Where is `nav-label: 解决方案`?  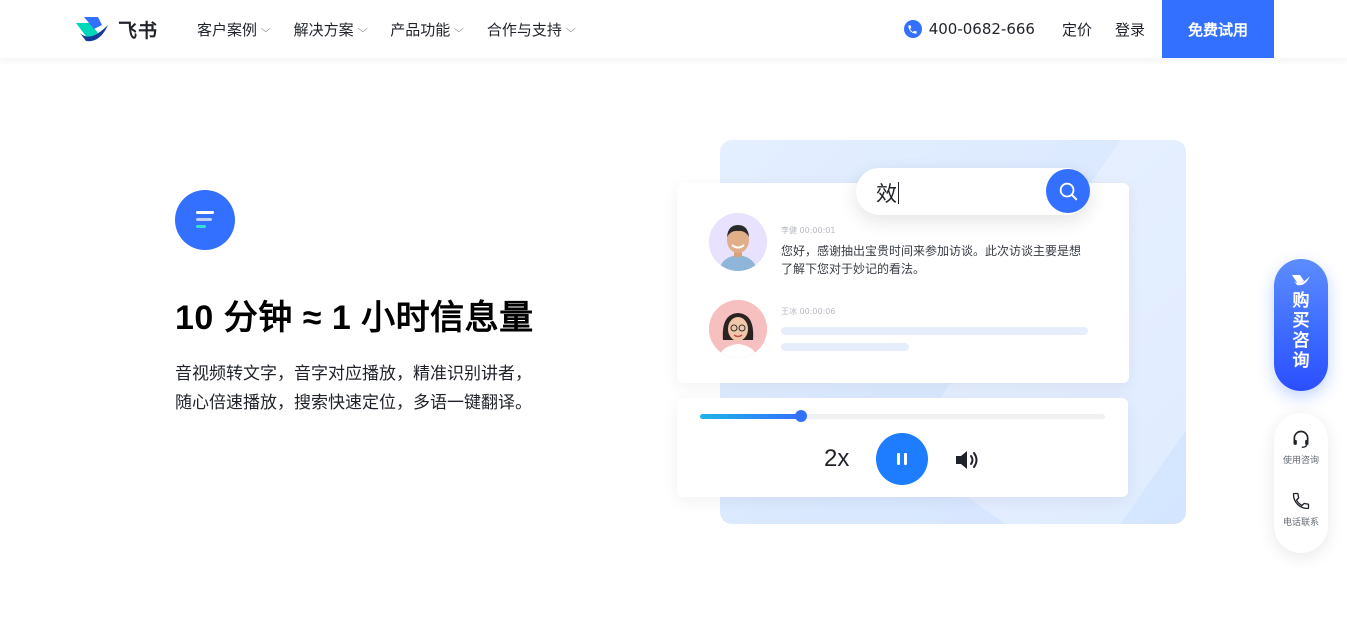 nav-label: 解决方案 is located at coordinates (323, 29).